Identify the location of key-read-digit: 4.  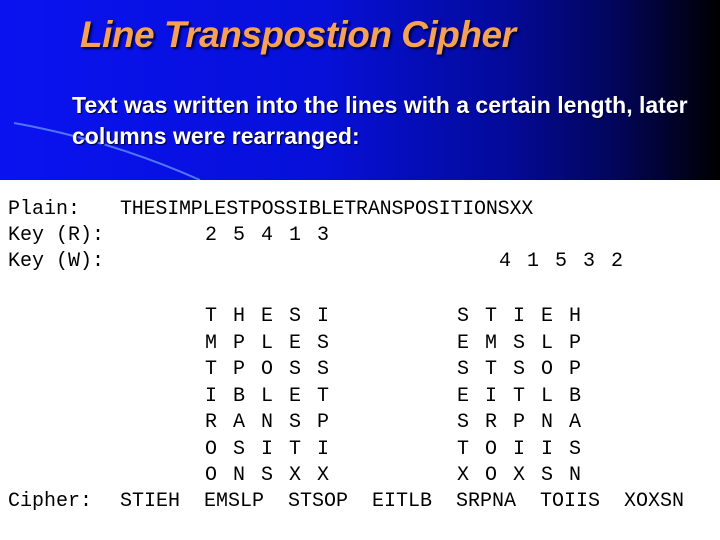
(266, 235).